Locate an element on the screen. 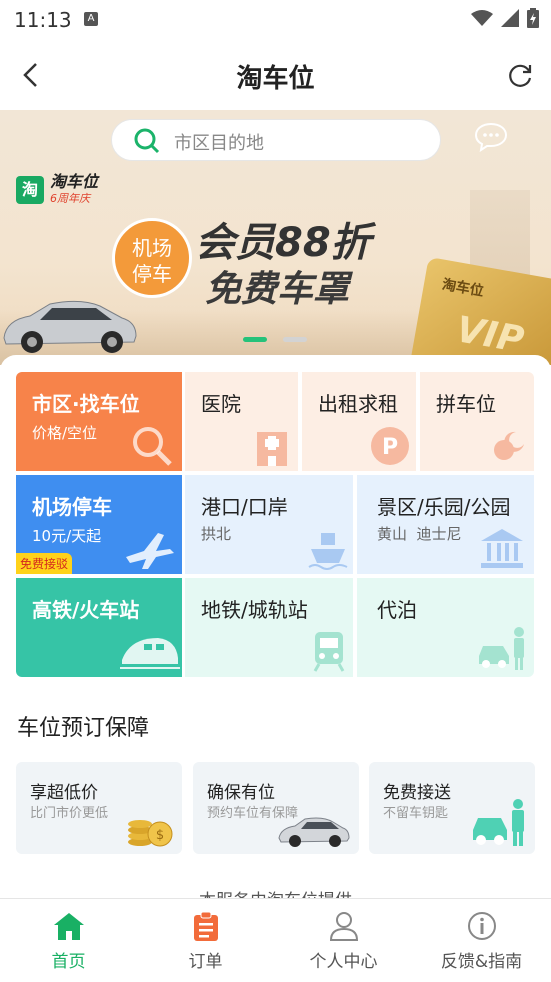  brand-sub: 6周年庆 is located at coordinates (70, 198).